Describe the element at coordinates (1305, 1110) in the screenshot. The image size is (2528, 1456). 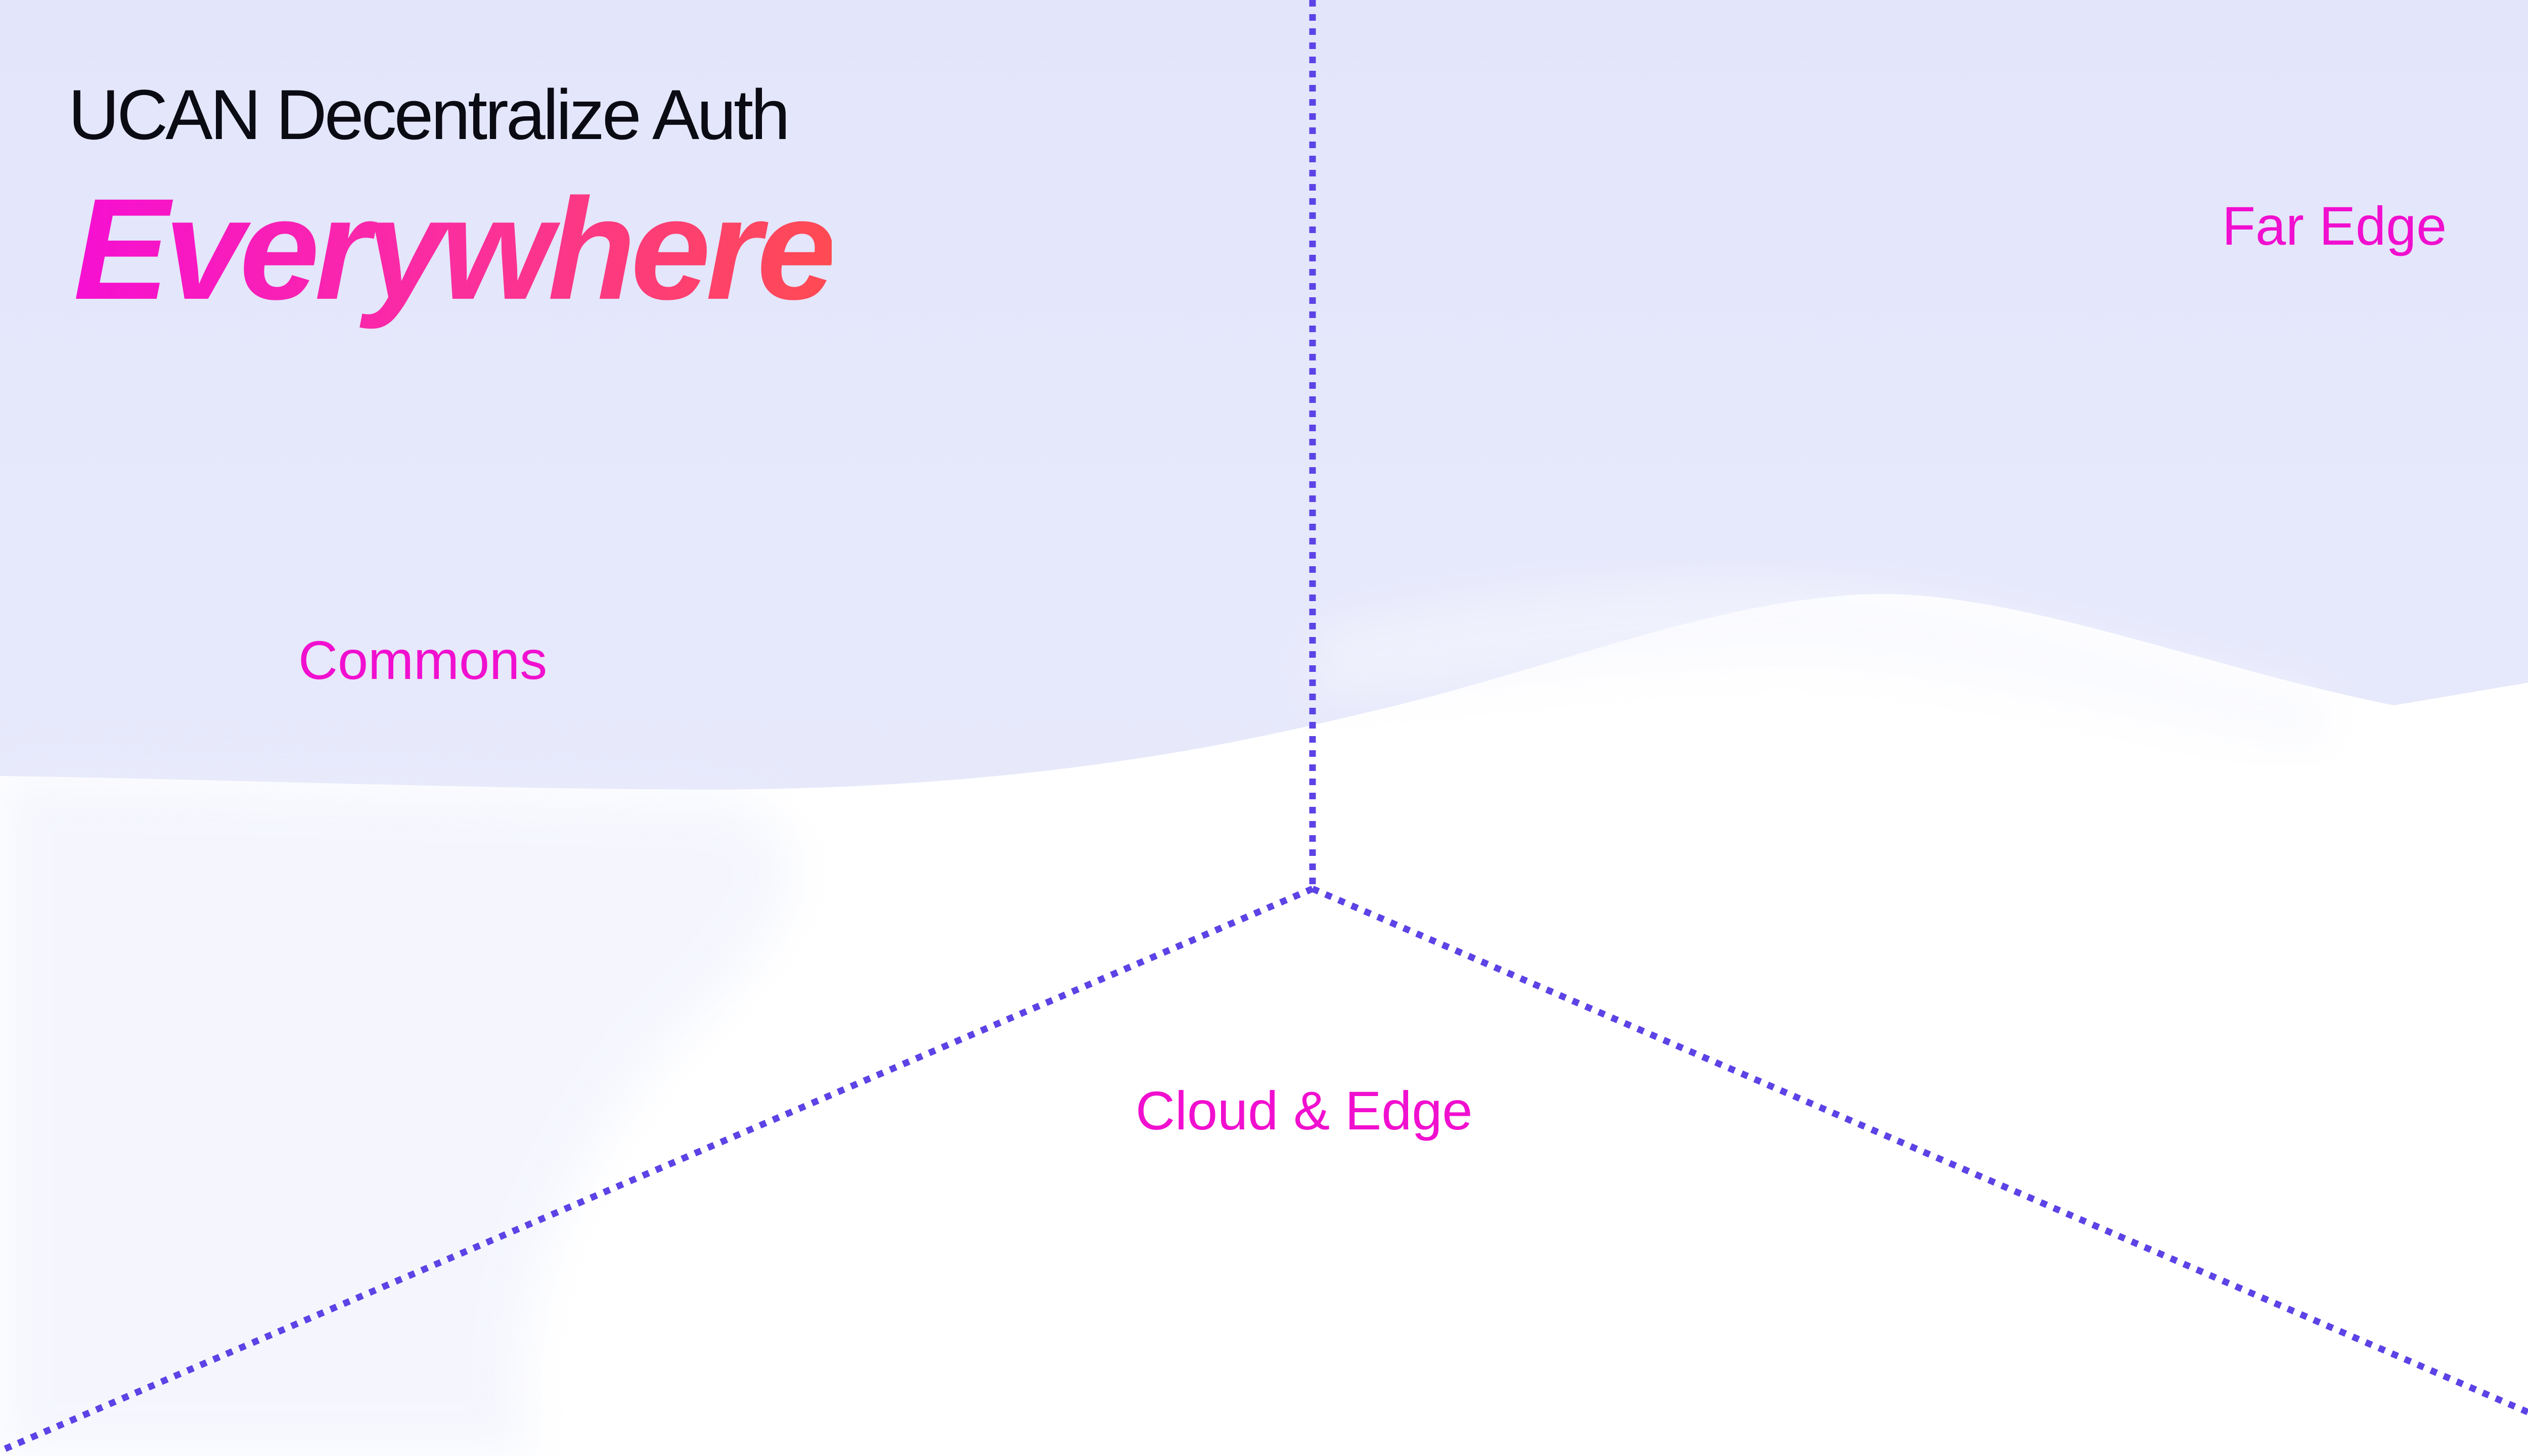
I see `zone-label-cloud-edge: Cloud & Edge` at that location.